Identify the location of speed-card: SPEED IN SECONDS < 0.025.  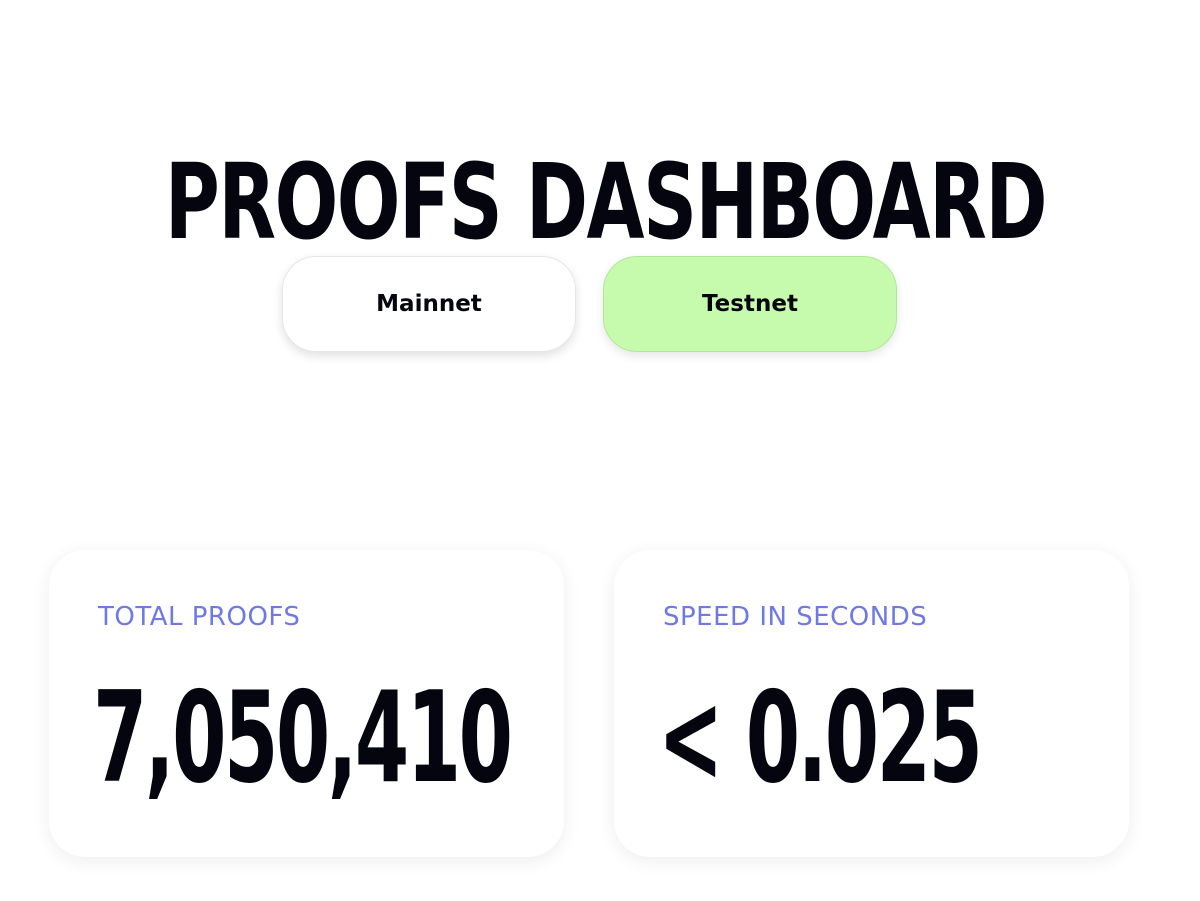
(871, 703).